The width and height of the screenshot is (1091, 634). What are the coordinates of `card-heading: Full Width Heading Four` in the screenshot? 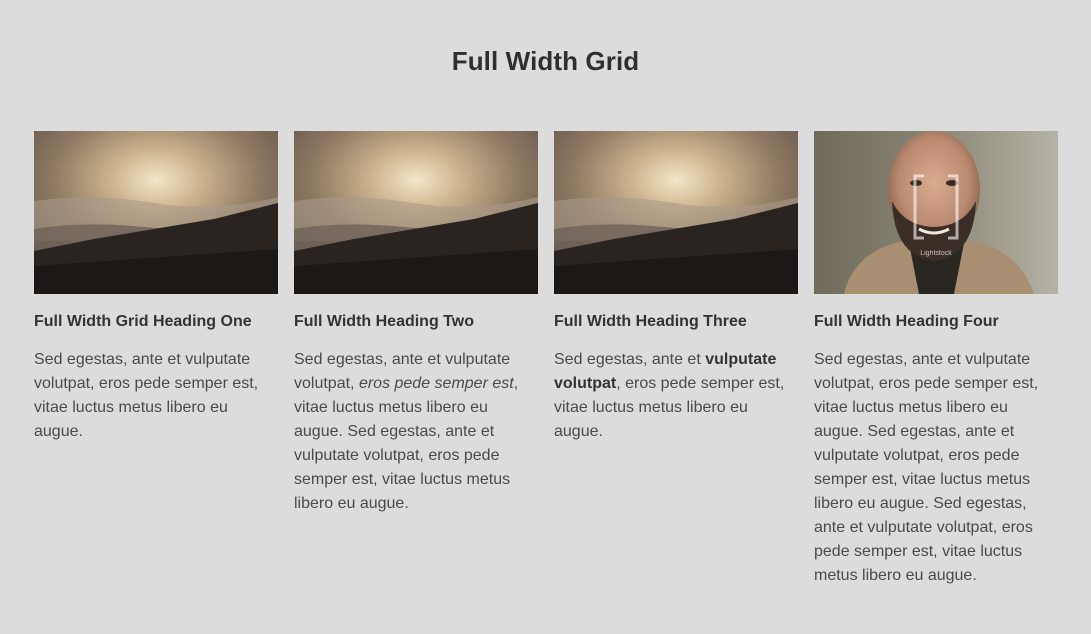 It's located at (906, 321).